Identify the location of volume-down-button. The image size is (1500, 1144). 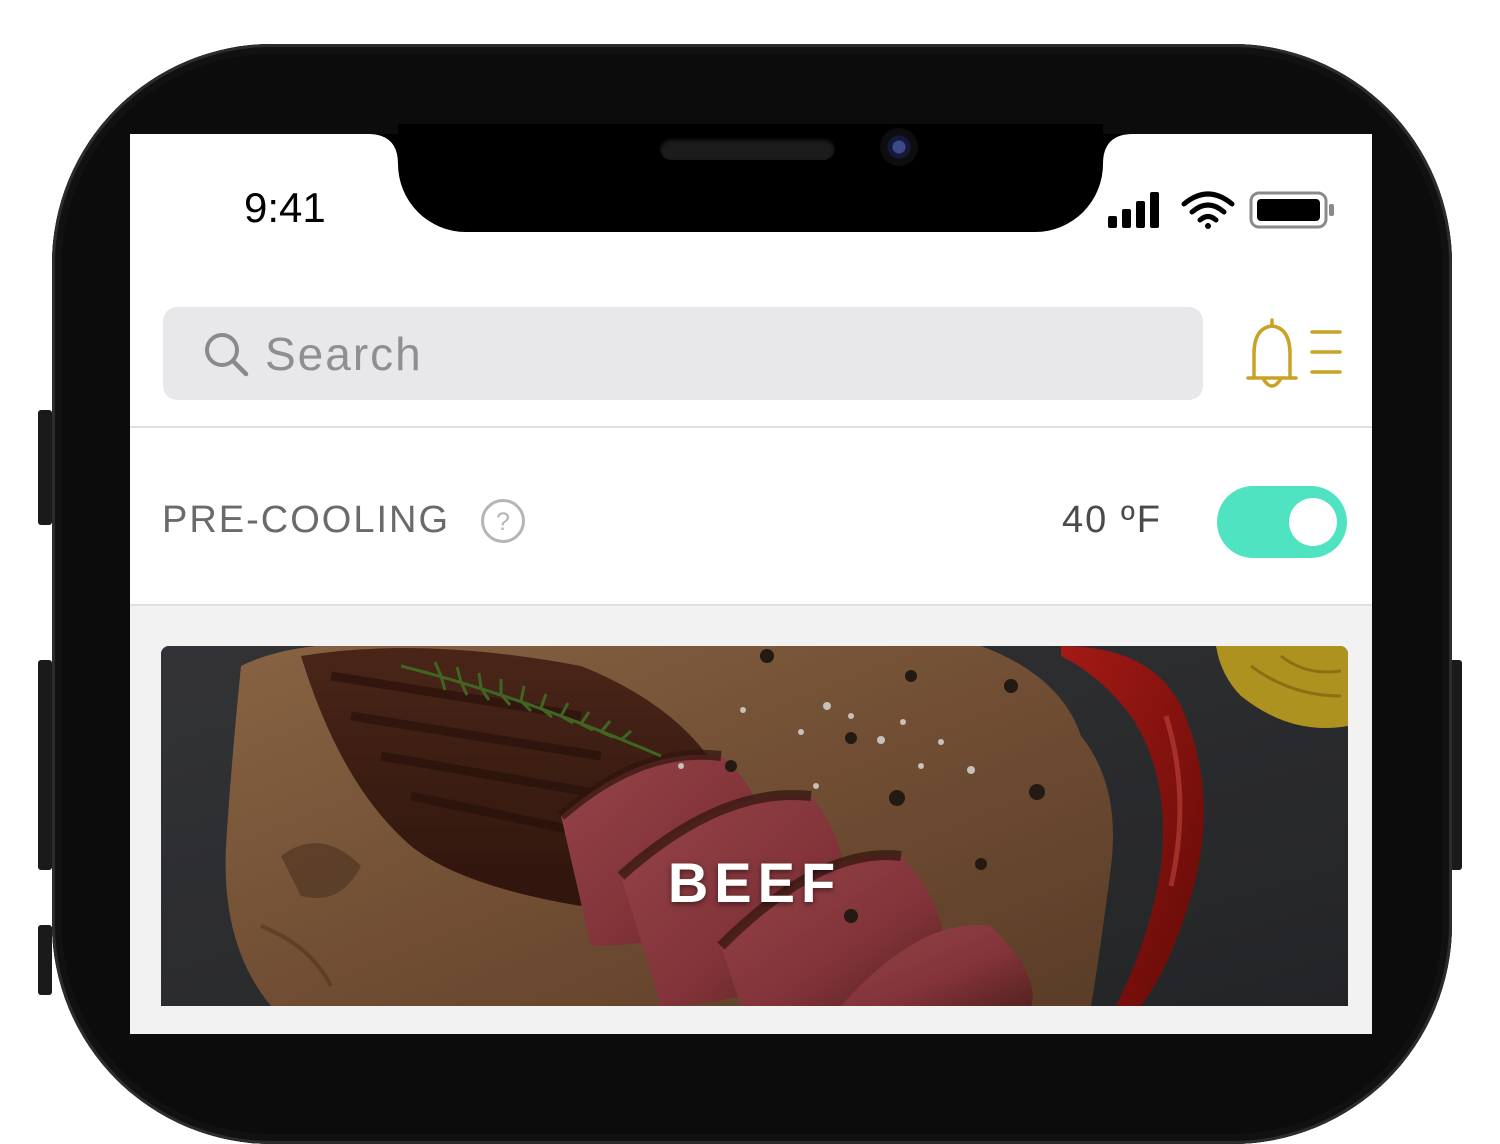
(45, 960).